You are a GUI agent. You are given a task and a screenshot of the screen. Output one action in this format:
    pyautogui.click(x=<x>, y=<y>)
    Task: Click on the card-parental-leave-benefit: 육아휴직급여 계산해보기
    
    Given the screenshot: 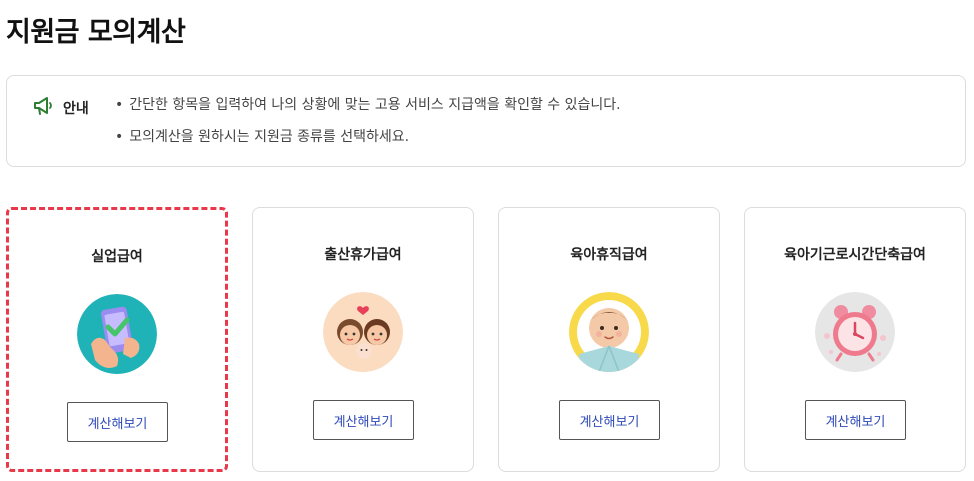 What is the action you would take?
    pyautogui.click(x=609, y=339)
    